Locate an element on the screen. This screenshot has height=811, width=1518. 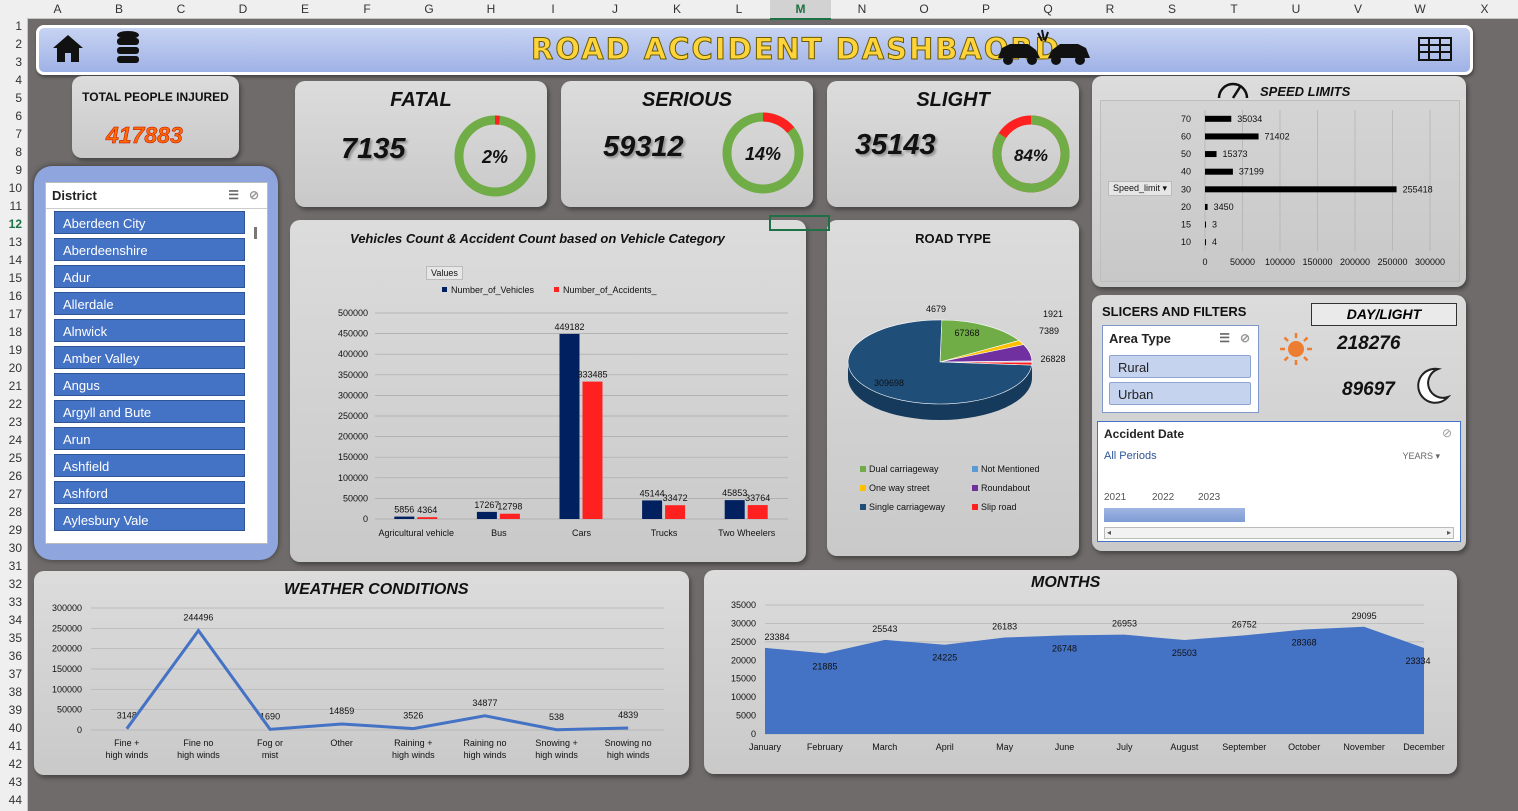
column-label: J is located at coordinates (615, 9).